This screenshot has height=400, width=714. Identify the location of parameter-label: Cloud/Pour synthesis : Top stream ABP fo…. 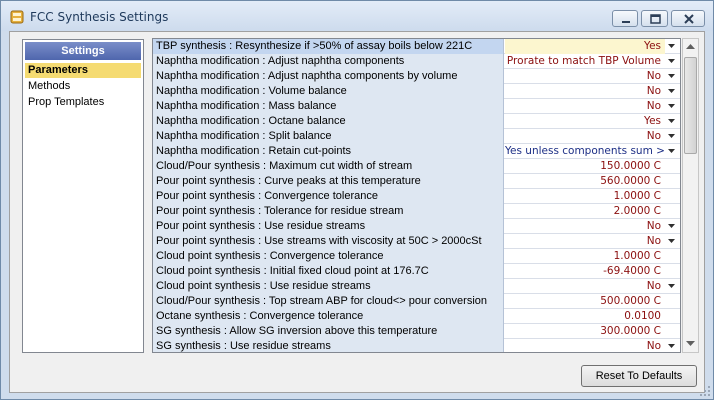
(328, 301).